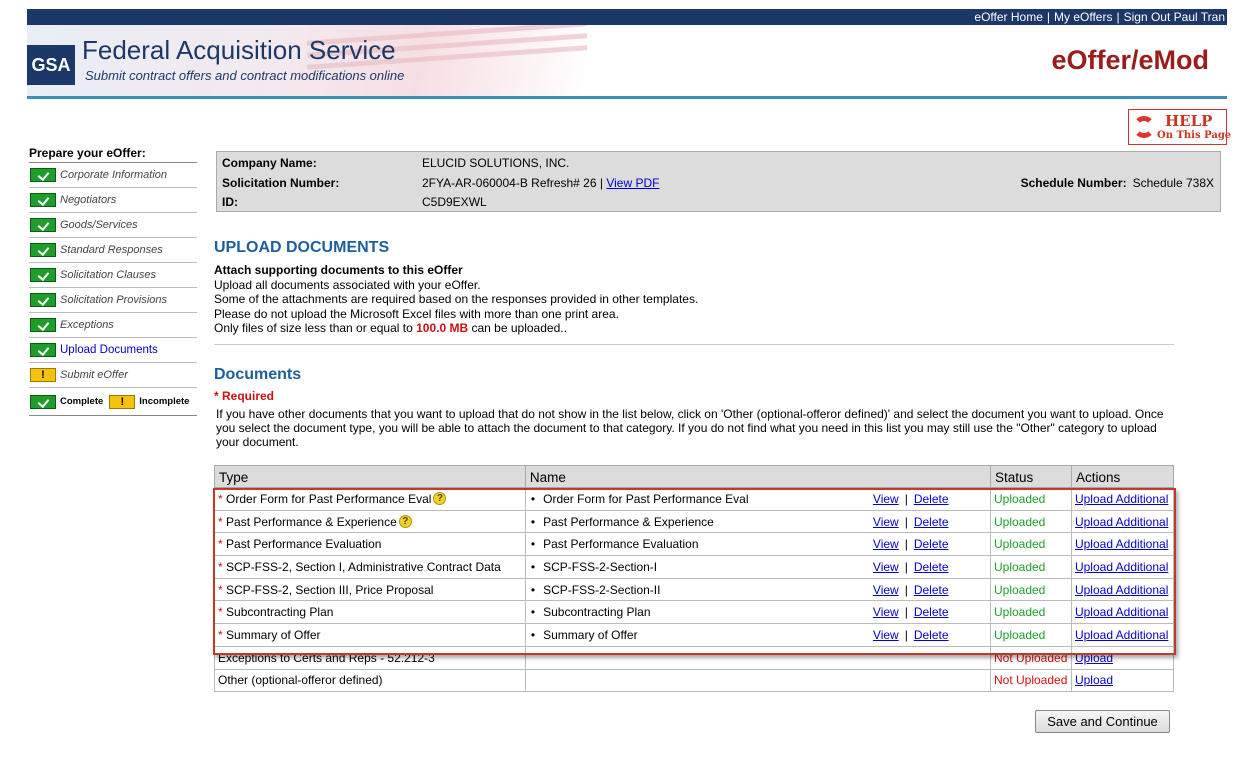  What do you see at coordinates (113, 154) in the screenshot?
I see `sidebar-title: Prepare your eOffer:` at bounding box center [113, 154].